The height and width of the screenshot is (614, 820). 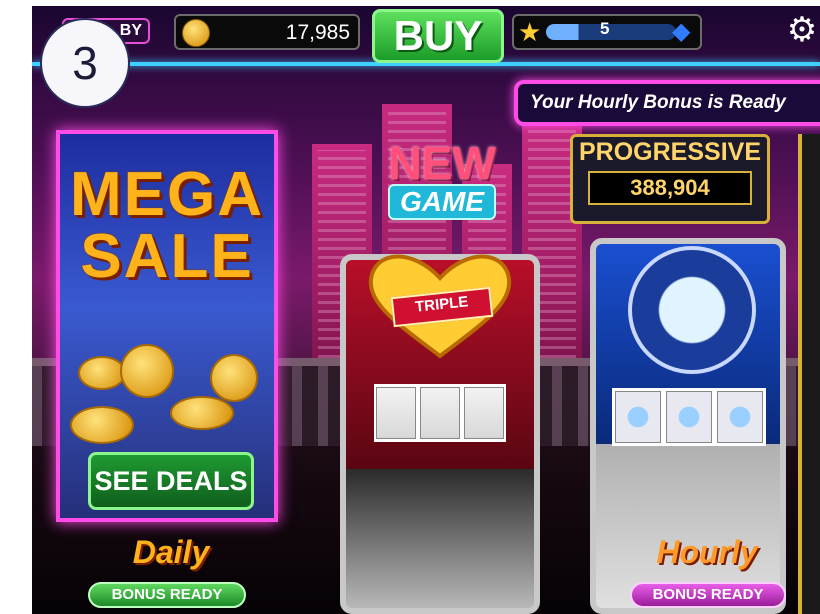 I want to click on mega-sale-title: MEGA SALE, so click(x=167, y=226).